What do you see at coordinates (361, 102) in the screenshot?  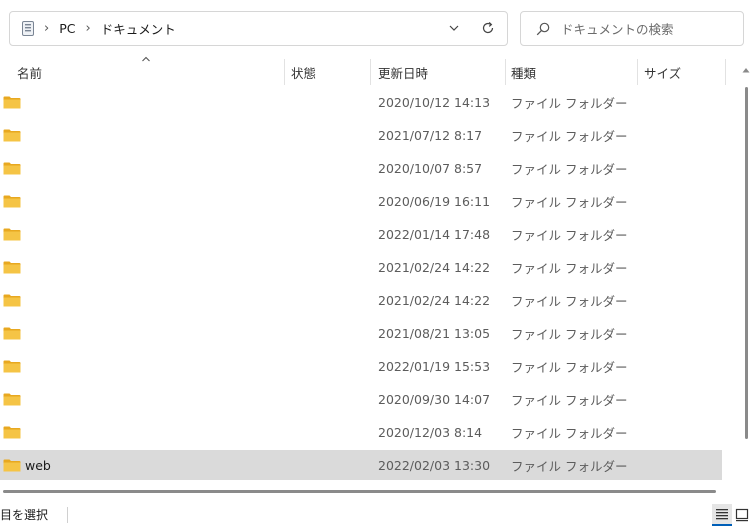 I see `file-row: 2020/10/12 14:13 ファイル フォルダー` at bounding box center [361, 102].